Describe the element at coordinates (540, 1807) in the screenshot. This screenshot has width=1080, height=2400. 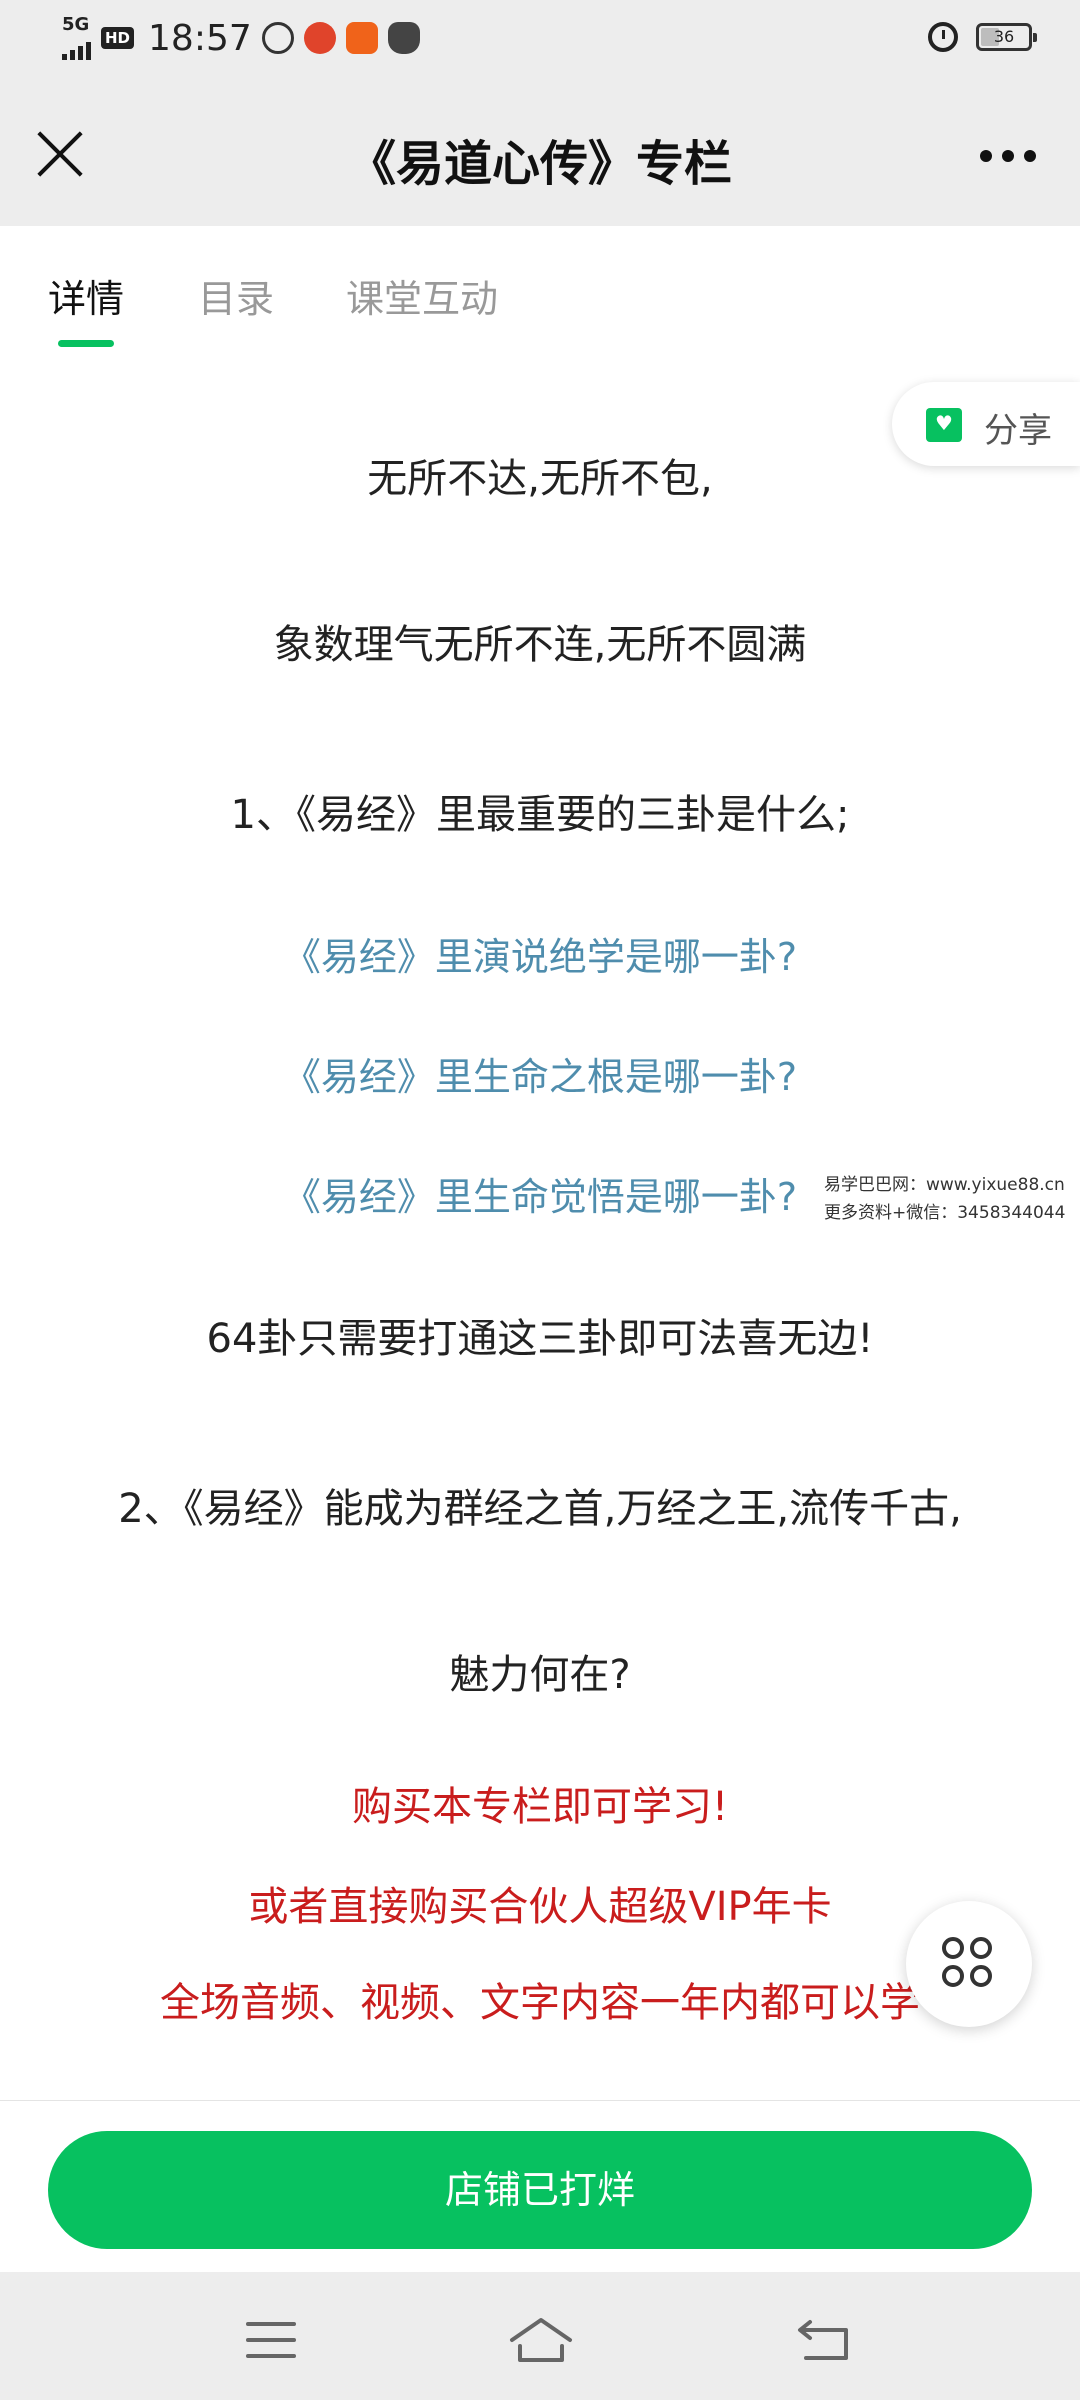
I see `promo-line: 购买本专栏即可学习!` at that location.